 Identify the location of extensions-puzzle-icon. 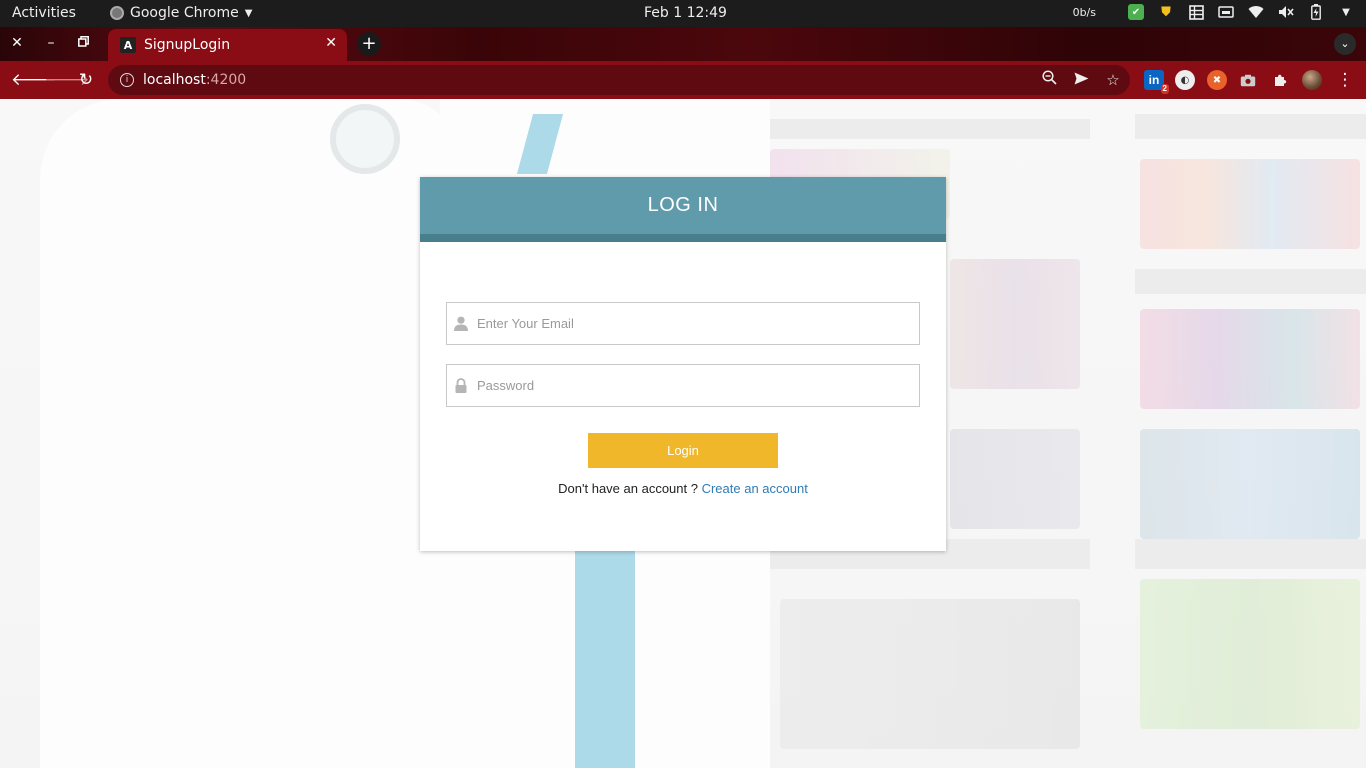
(1280, 80).